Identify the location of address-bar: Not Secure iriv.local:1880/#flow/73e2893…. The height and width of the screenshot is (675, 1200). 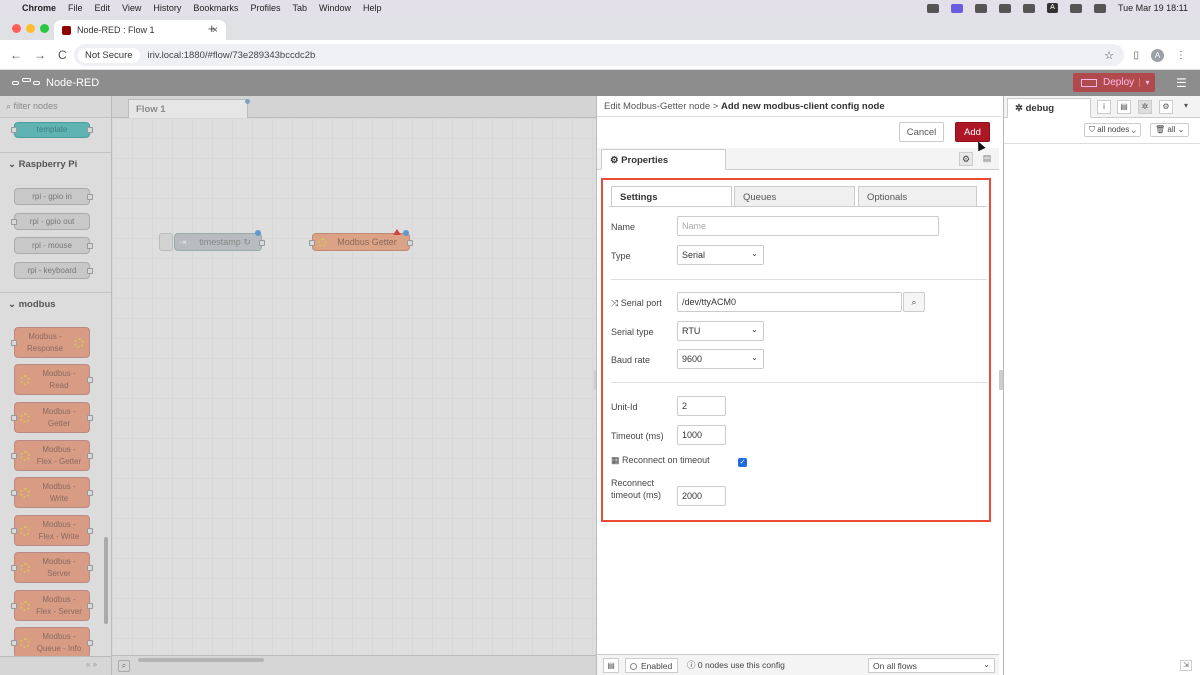
(599, 55).